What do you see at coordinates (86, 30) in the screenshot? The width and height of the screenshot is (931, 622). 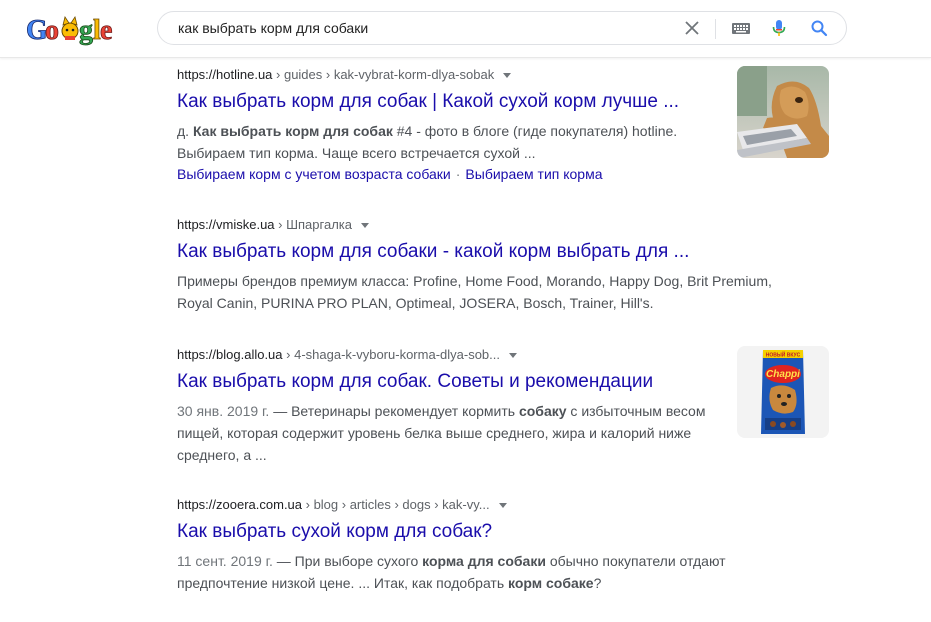 I see `svg-text: g` at bounding box center [86, 30].